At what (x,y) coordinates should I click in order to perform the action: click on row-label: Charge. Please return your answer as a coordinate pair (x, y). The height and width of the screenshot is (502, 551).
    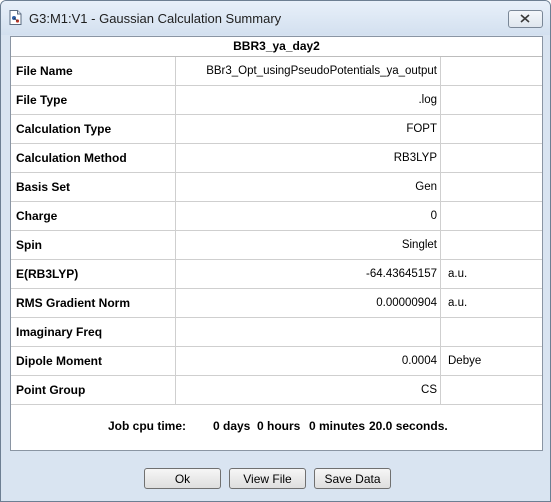
    Looking at the image, I should click on (93, 216).